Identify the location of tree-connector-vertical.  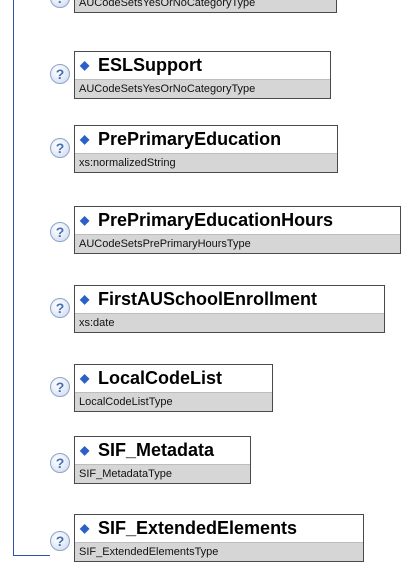
(13, 277).